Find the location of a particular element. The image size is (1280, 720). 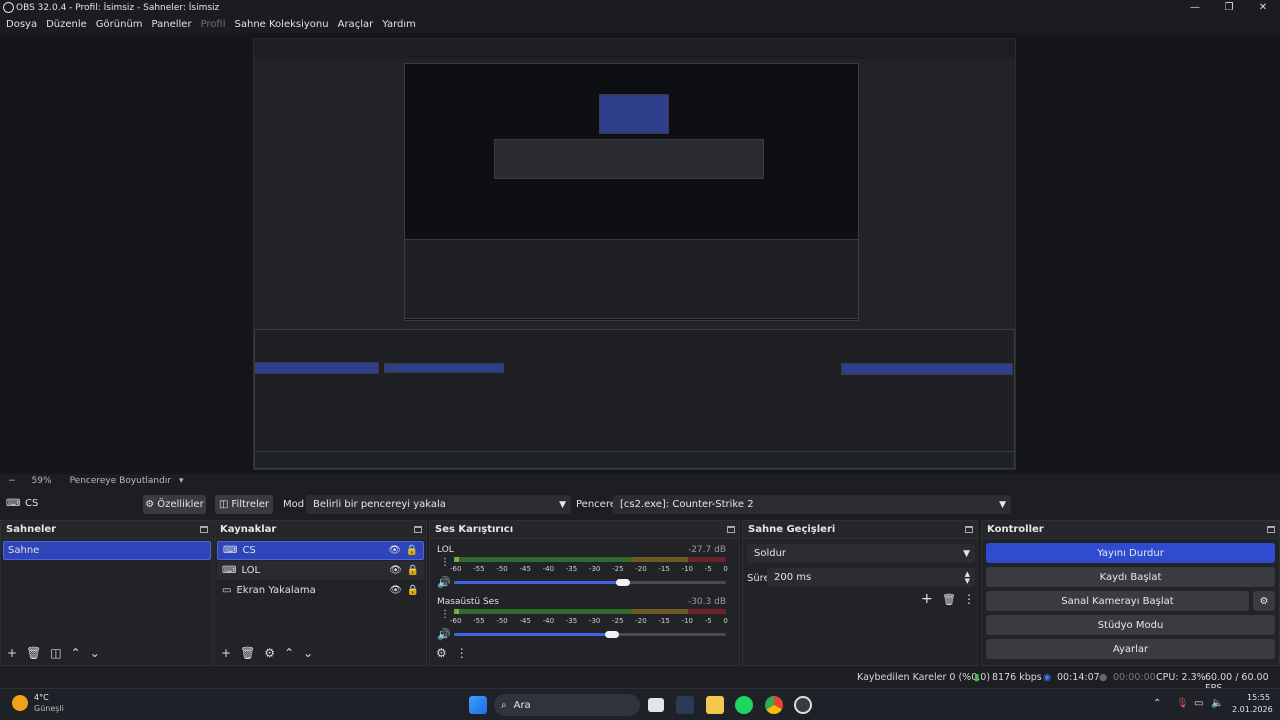

duration-spinbox: 200 ms ▲ ▼ is located at coordinates (871, 577).